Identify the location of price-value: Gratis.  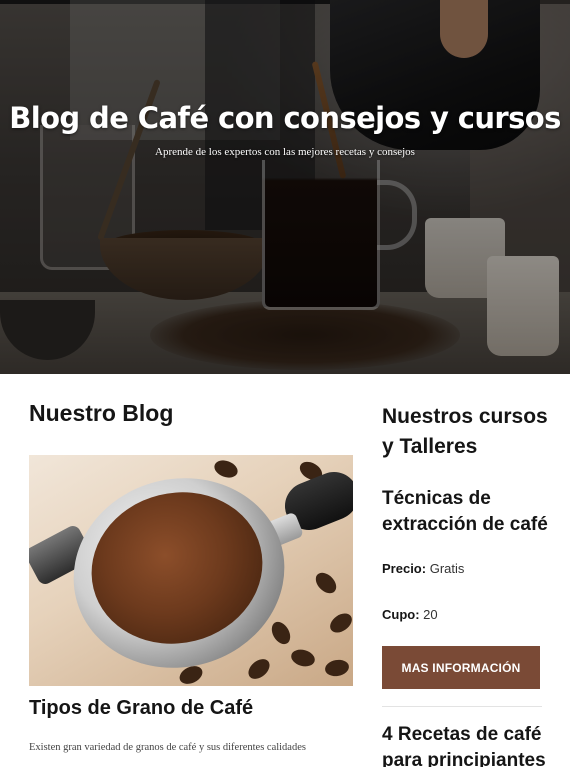
(447, 568).